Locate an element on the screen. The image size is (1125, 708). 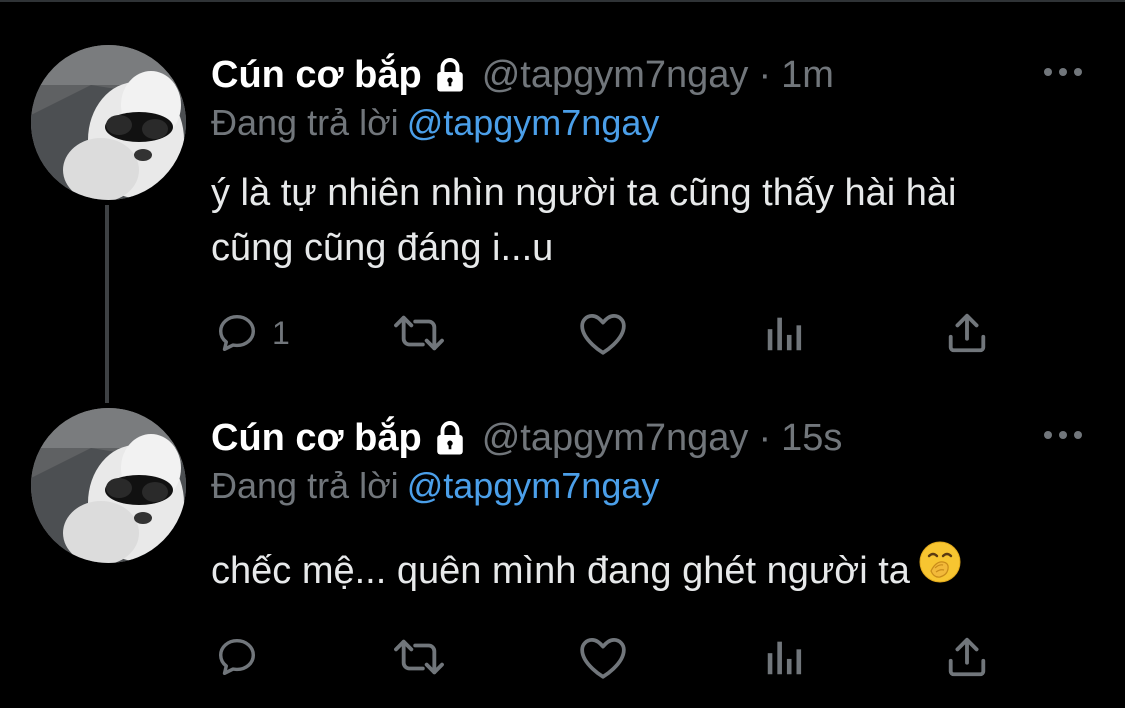
tweet-text-line: chếc mệ... quên mình đang ghét người ta is located at coordinates (560, 571).